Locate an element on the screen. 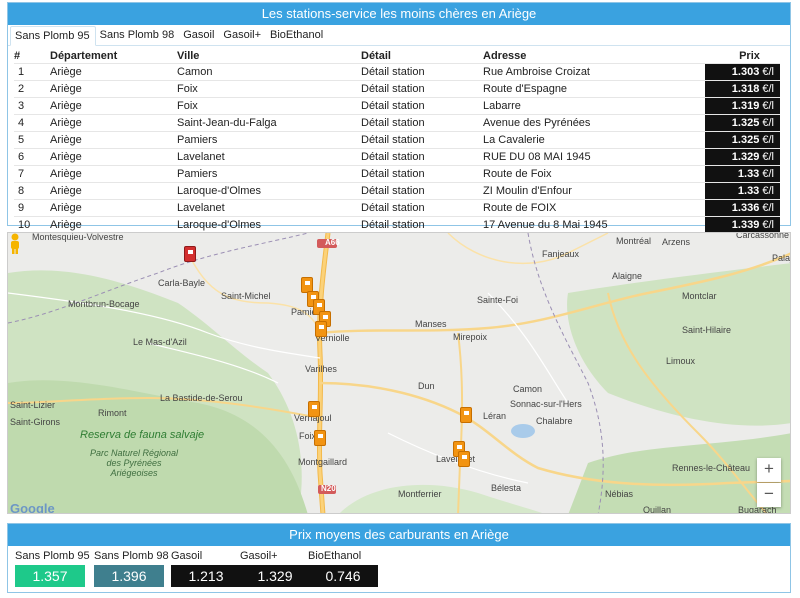 This screenshot has width=800, height=598. average-price-item: Gasoil 1.213 is located at coordinates (206, 568).